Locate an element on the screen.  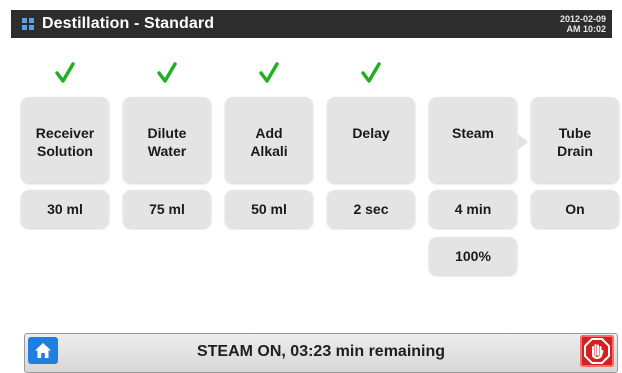
time-text: AM 10:02 is located at coordinates (586, 29).